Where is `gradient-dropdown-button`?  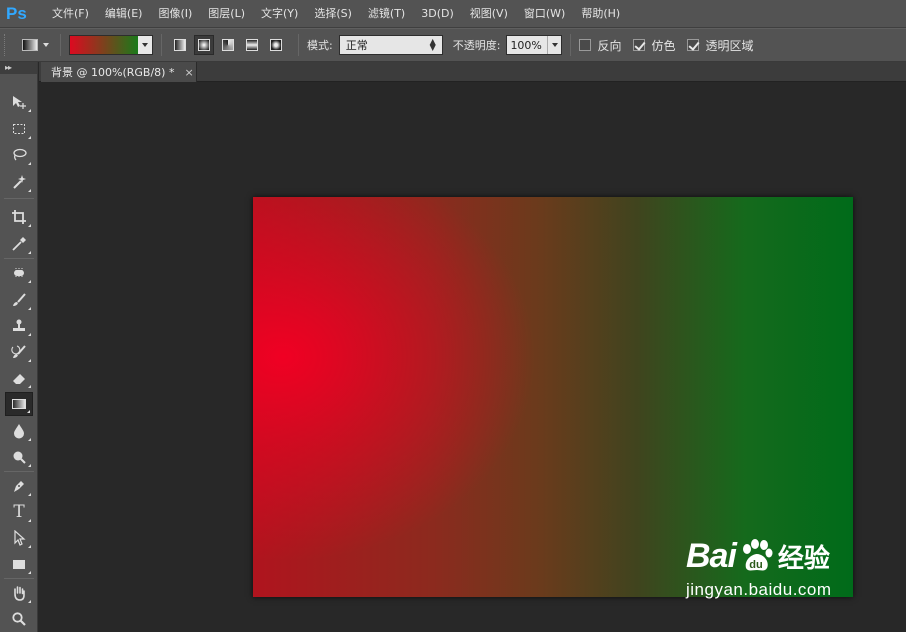
gradient-dropdown-button is located at coordinates (145, 45).